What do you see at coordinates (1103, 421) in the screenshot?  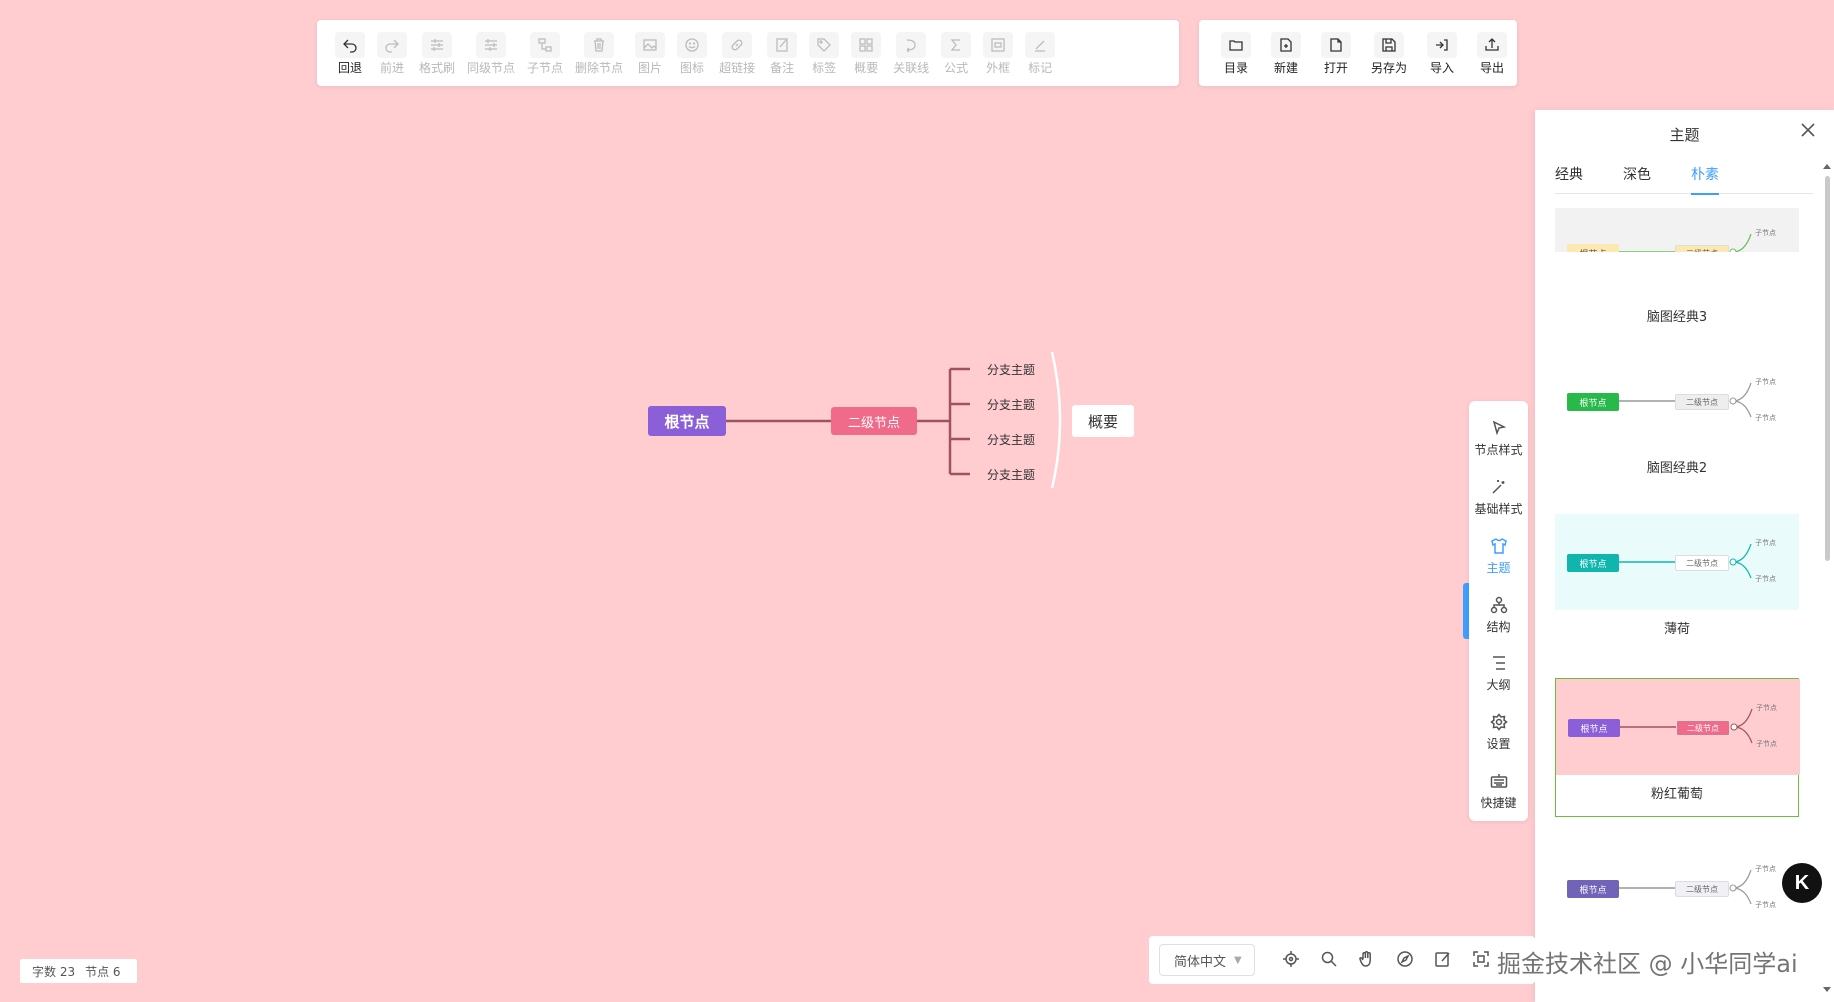 I see `summary-node: 概要` at bounding box center [1103, 421].